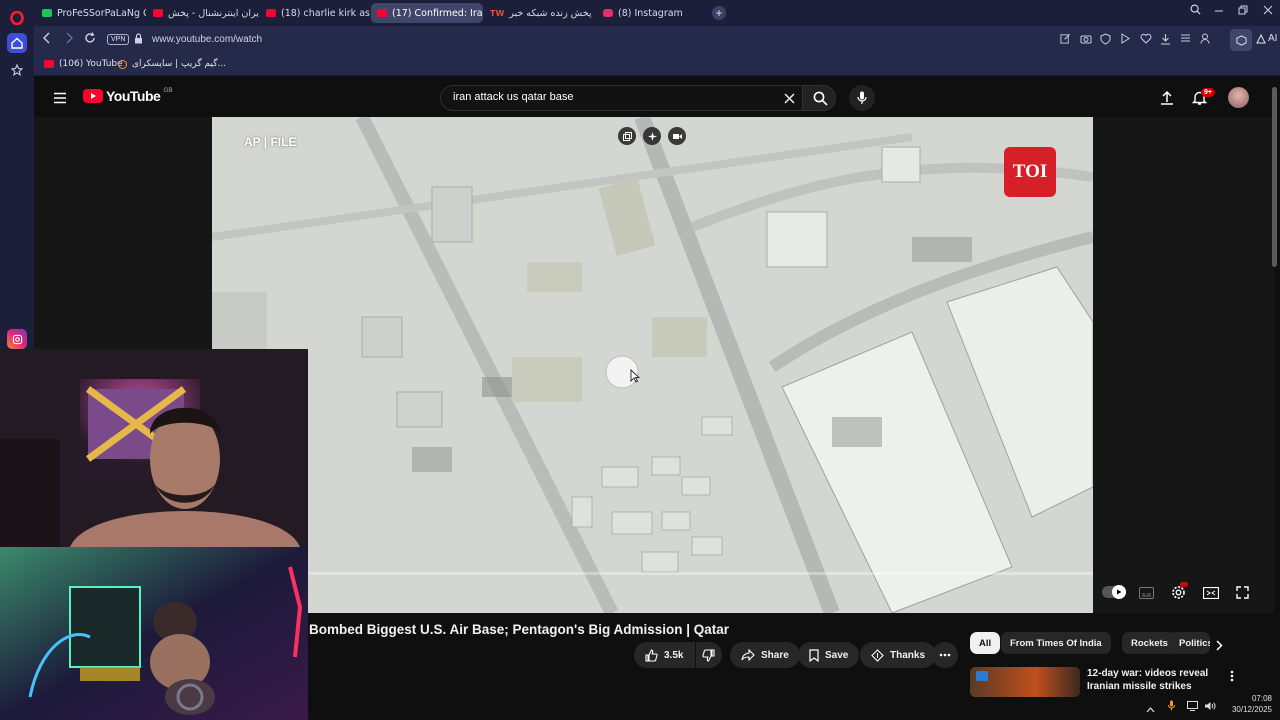 The width and height of the screenshot is (1280, 720). I want to click on download-icon, so click(1165, 40).